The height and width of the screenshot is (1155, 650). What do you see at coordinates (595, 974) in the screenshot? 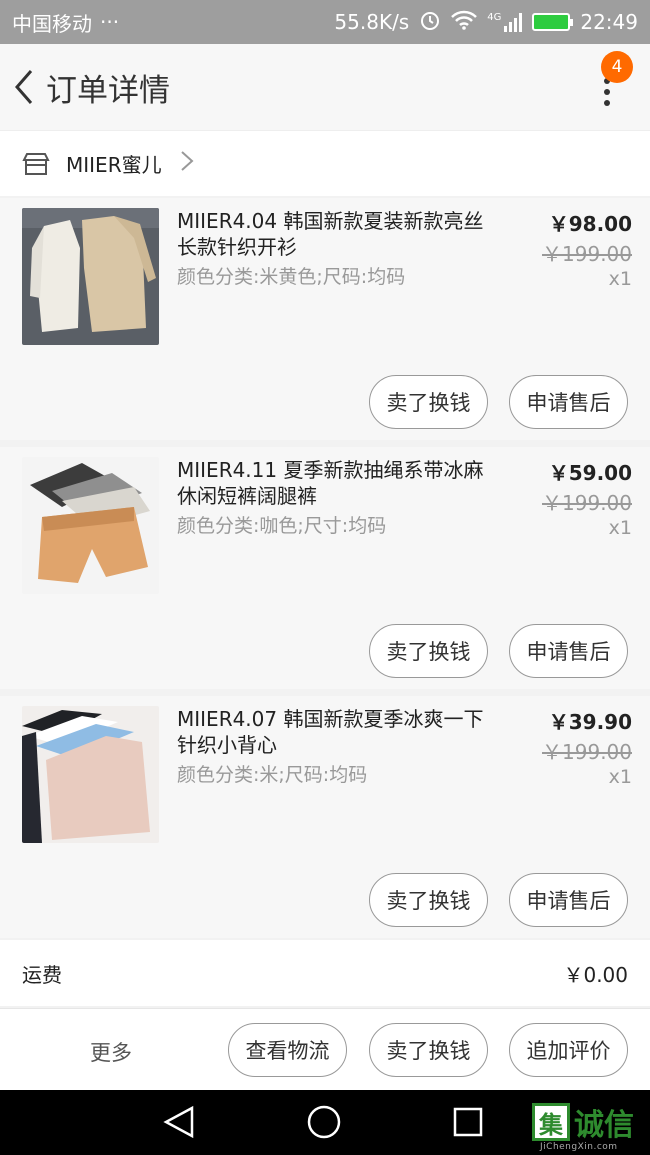
I see `freight-value: ￥0.00` at bounding box center [595, 974].